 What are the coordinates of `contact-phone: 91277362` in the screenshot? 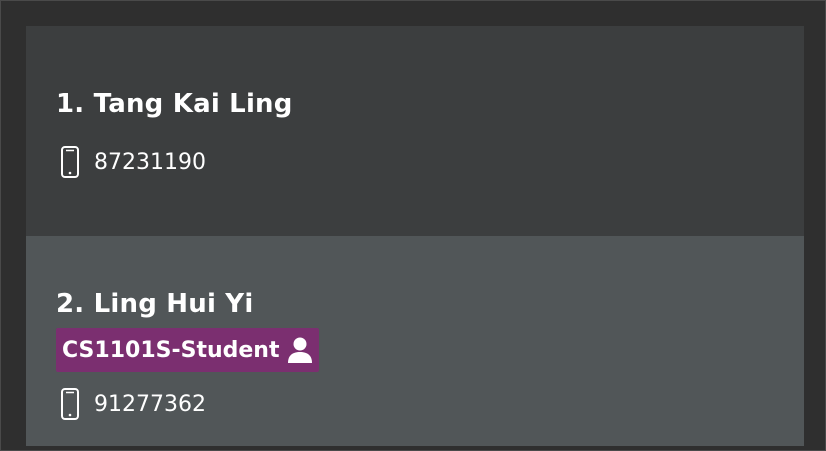 It's located at (133, 404).